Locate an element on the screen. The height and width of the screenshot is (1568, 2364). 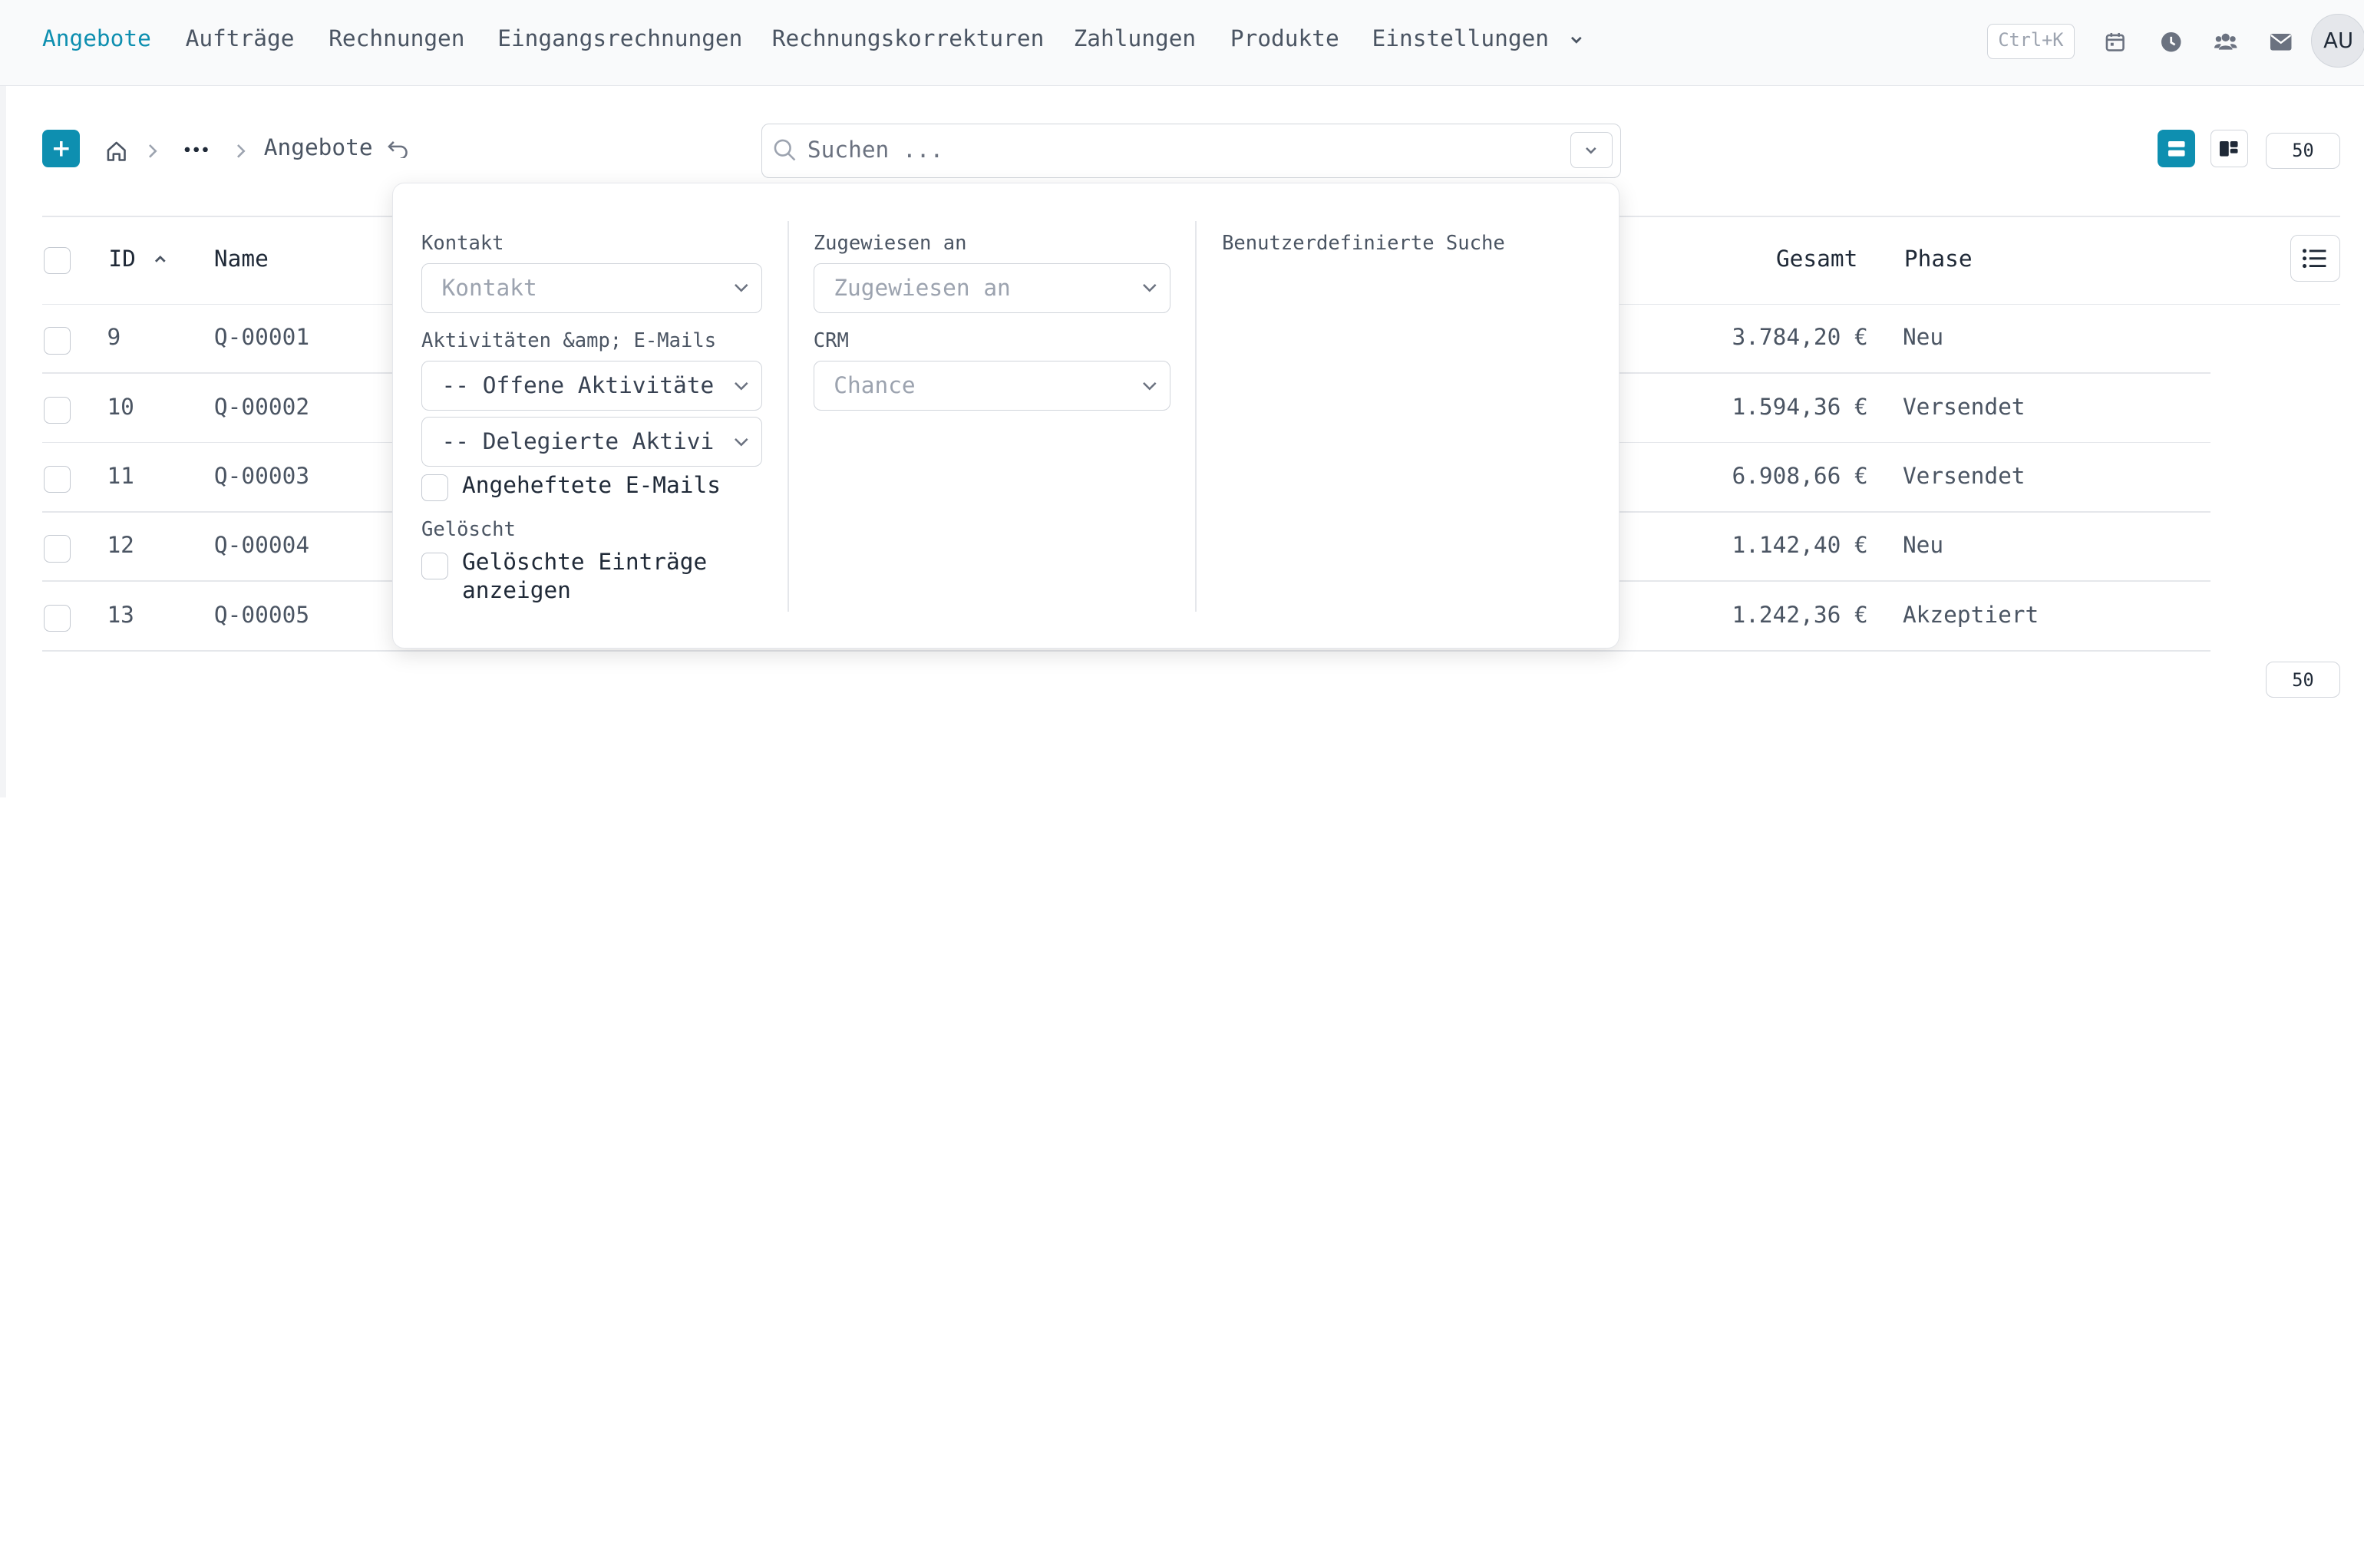
search-box is located at coordinates (1191, 151).